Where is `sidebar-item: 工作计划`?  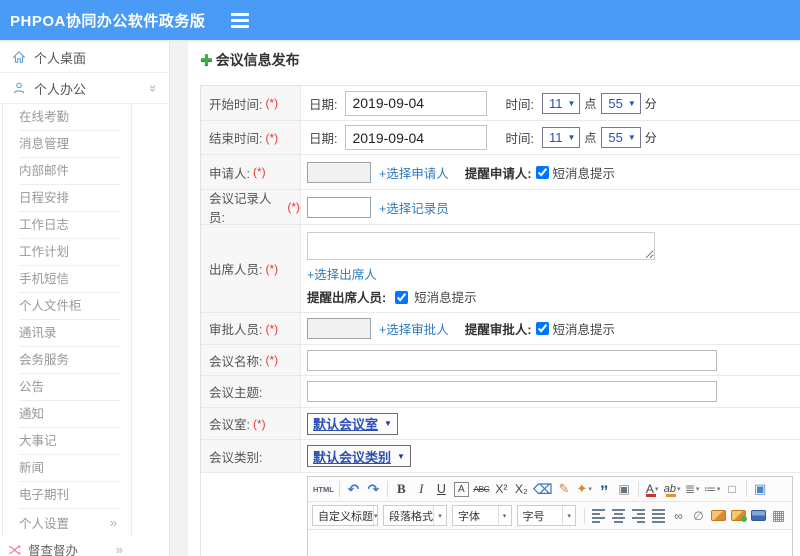
sidebar-item: 工作计划 is located at coordinates (67, 252).